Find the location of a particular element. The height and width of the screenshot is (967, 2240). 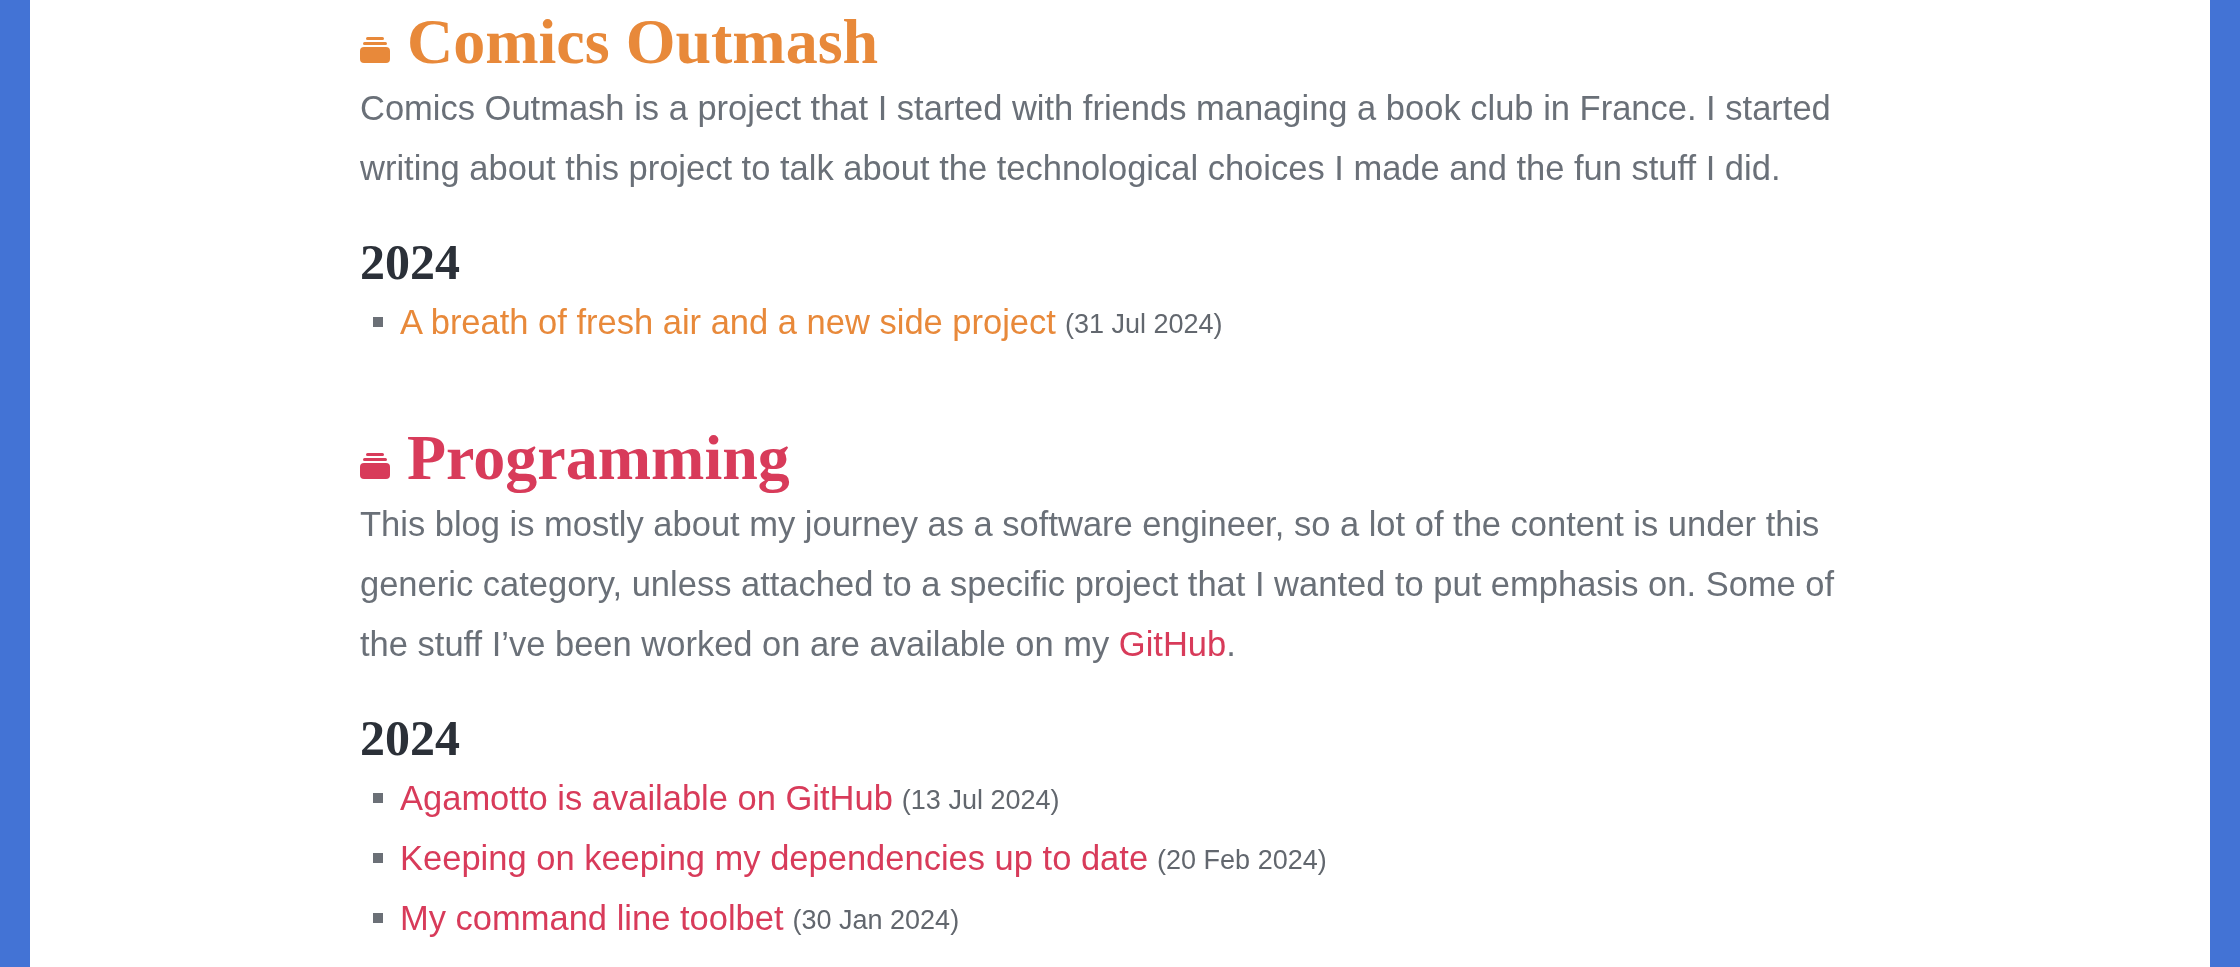

post-date: (31 Jul 2024) is located at coordinates (1143, 324).